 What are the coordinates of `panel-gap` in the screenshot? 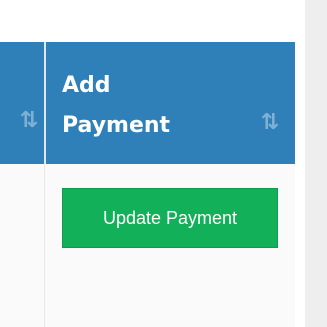 It's located at (300, 163).